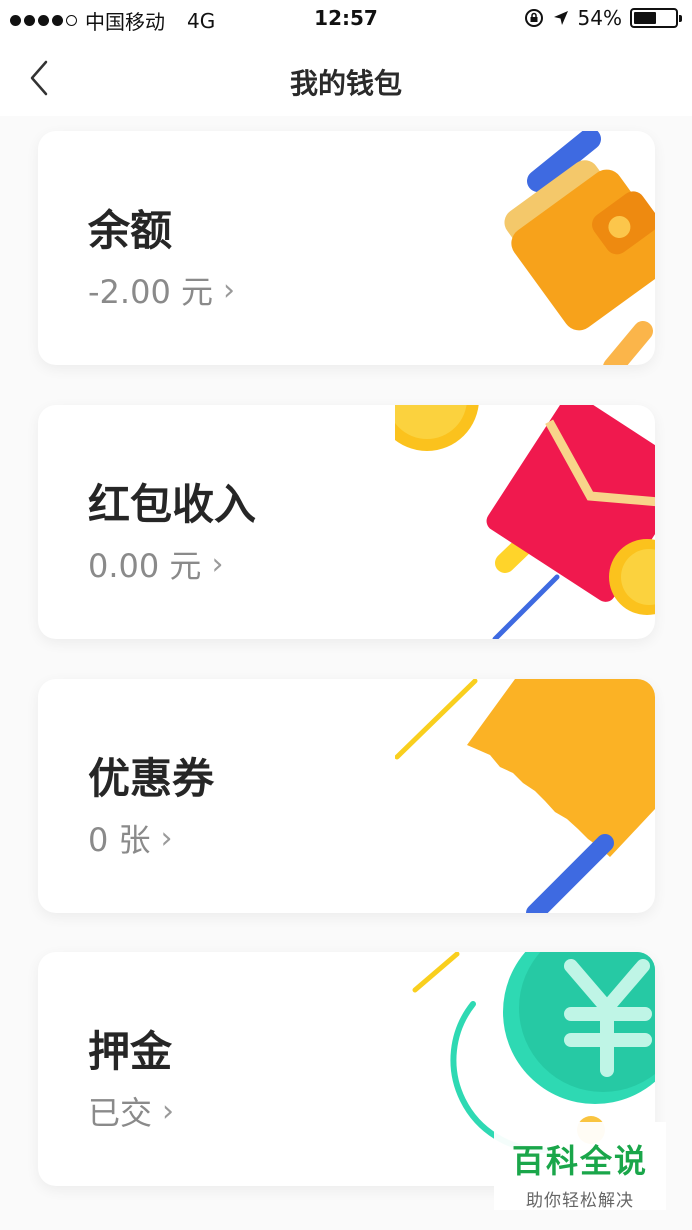  Describe the element at coordinates (172, 504) in the screenshot. I see `red-packet-title: 红包收入` at that location.